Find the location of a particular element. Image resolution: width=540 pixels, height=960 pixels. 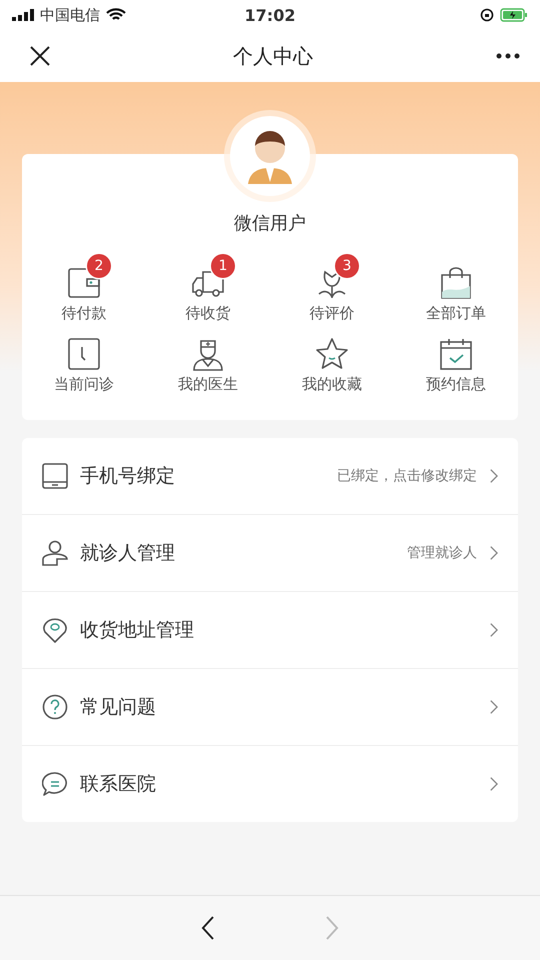

clock-icon is located at coordinates (84, 354).